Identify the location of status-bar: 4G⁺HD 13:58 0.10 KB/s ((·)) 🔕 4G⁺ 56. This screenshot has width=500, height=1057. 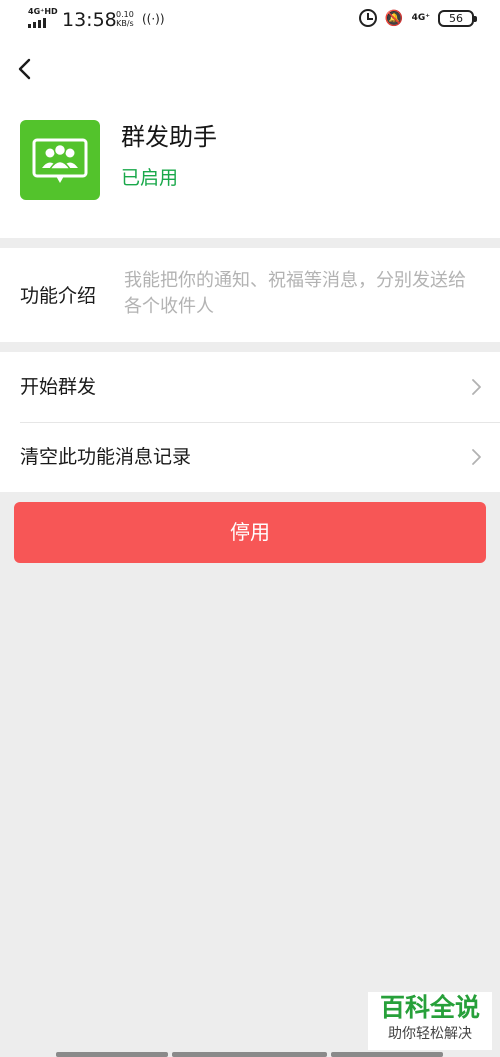
(250, 20).